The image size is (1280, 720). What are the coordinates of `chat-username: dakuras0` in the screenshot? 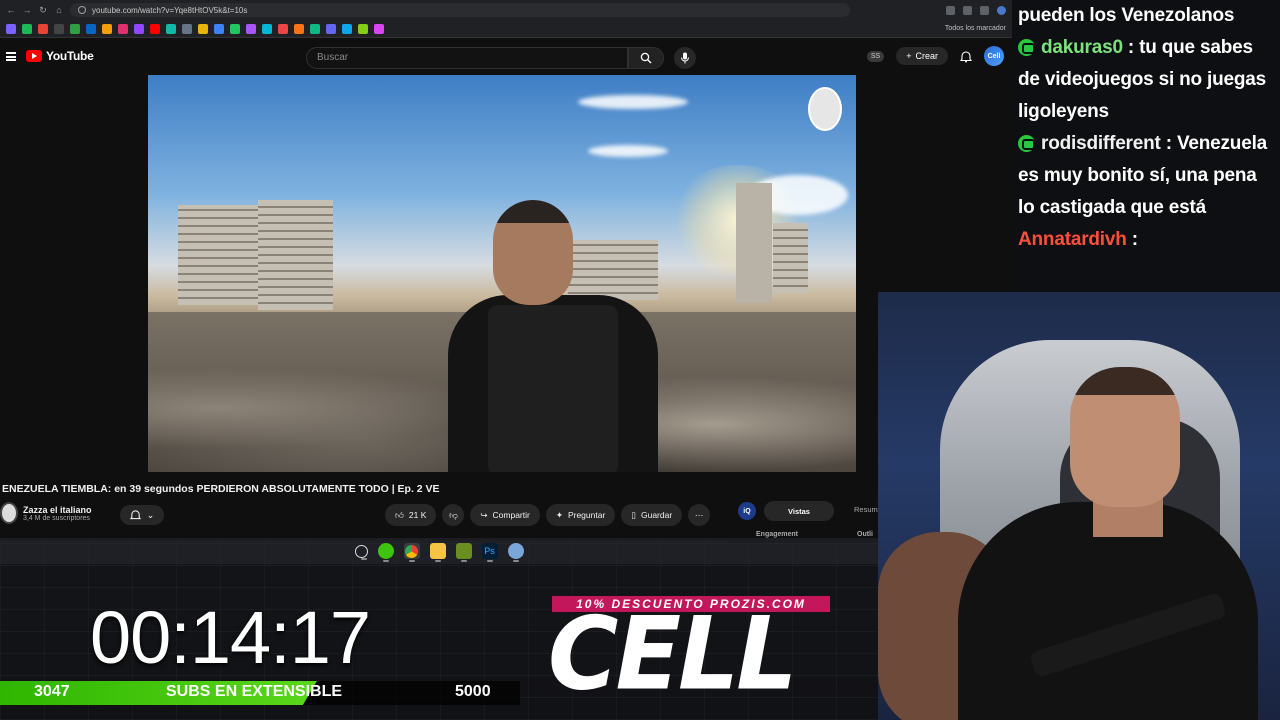 It's located at (1084, 47).